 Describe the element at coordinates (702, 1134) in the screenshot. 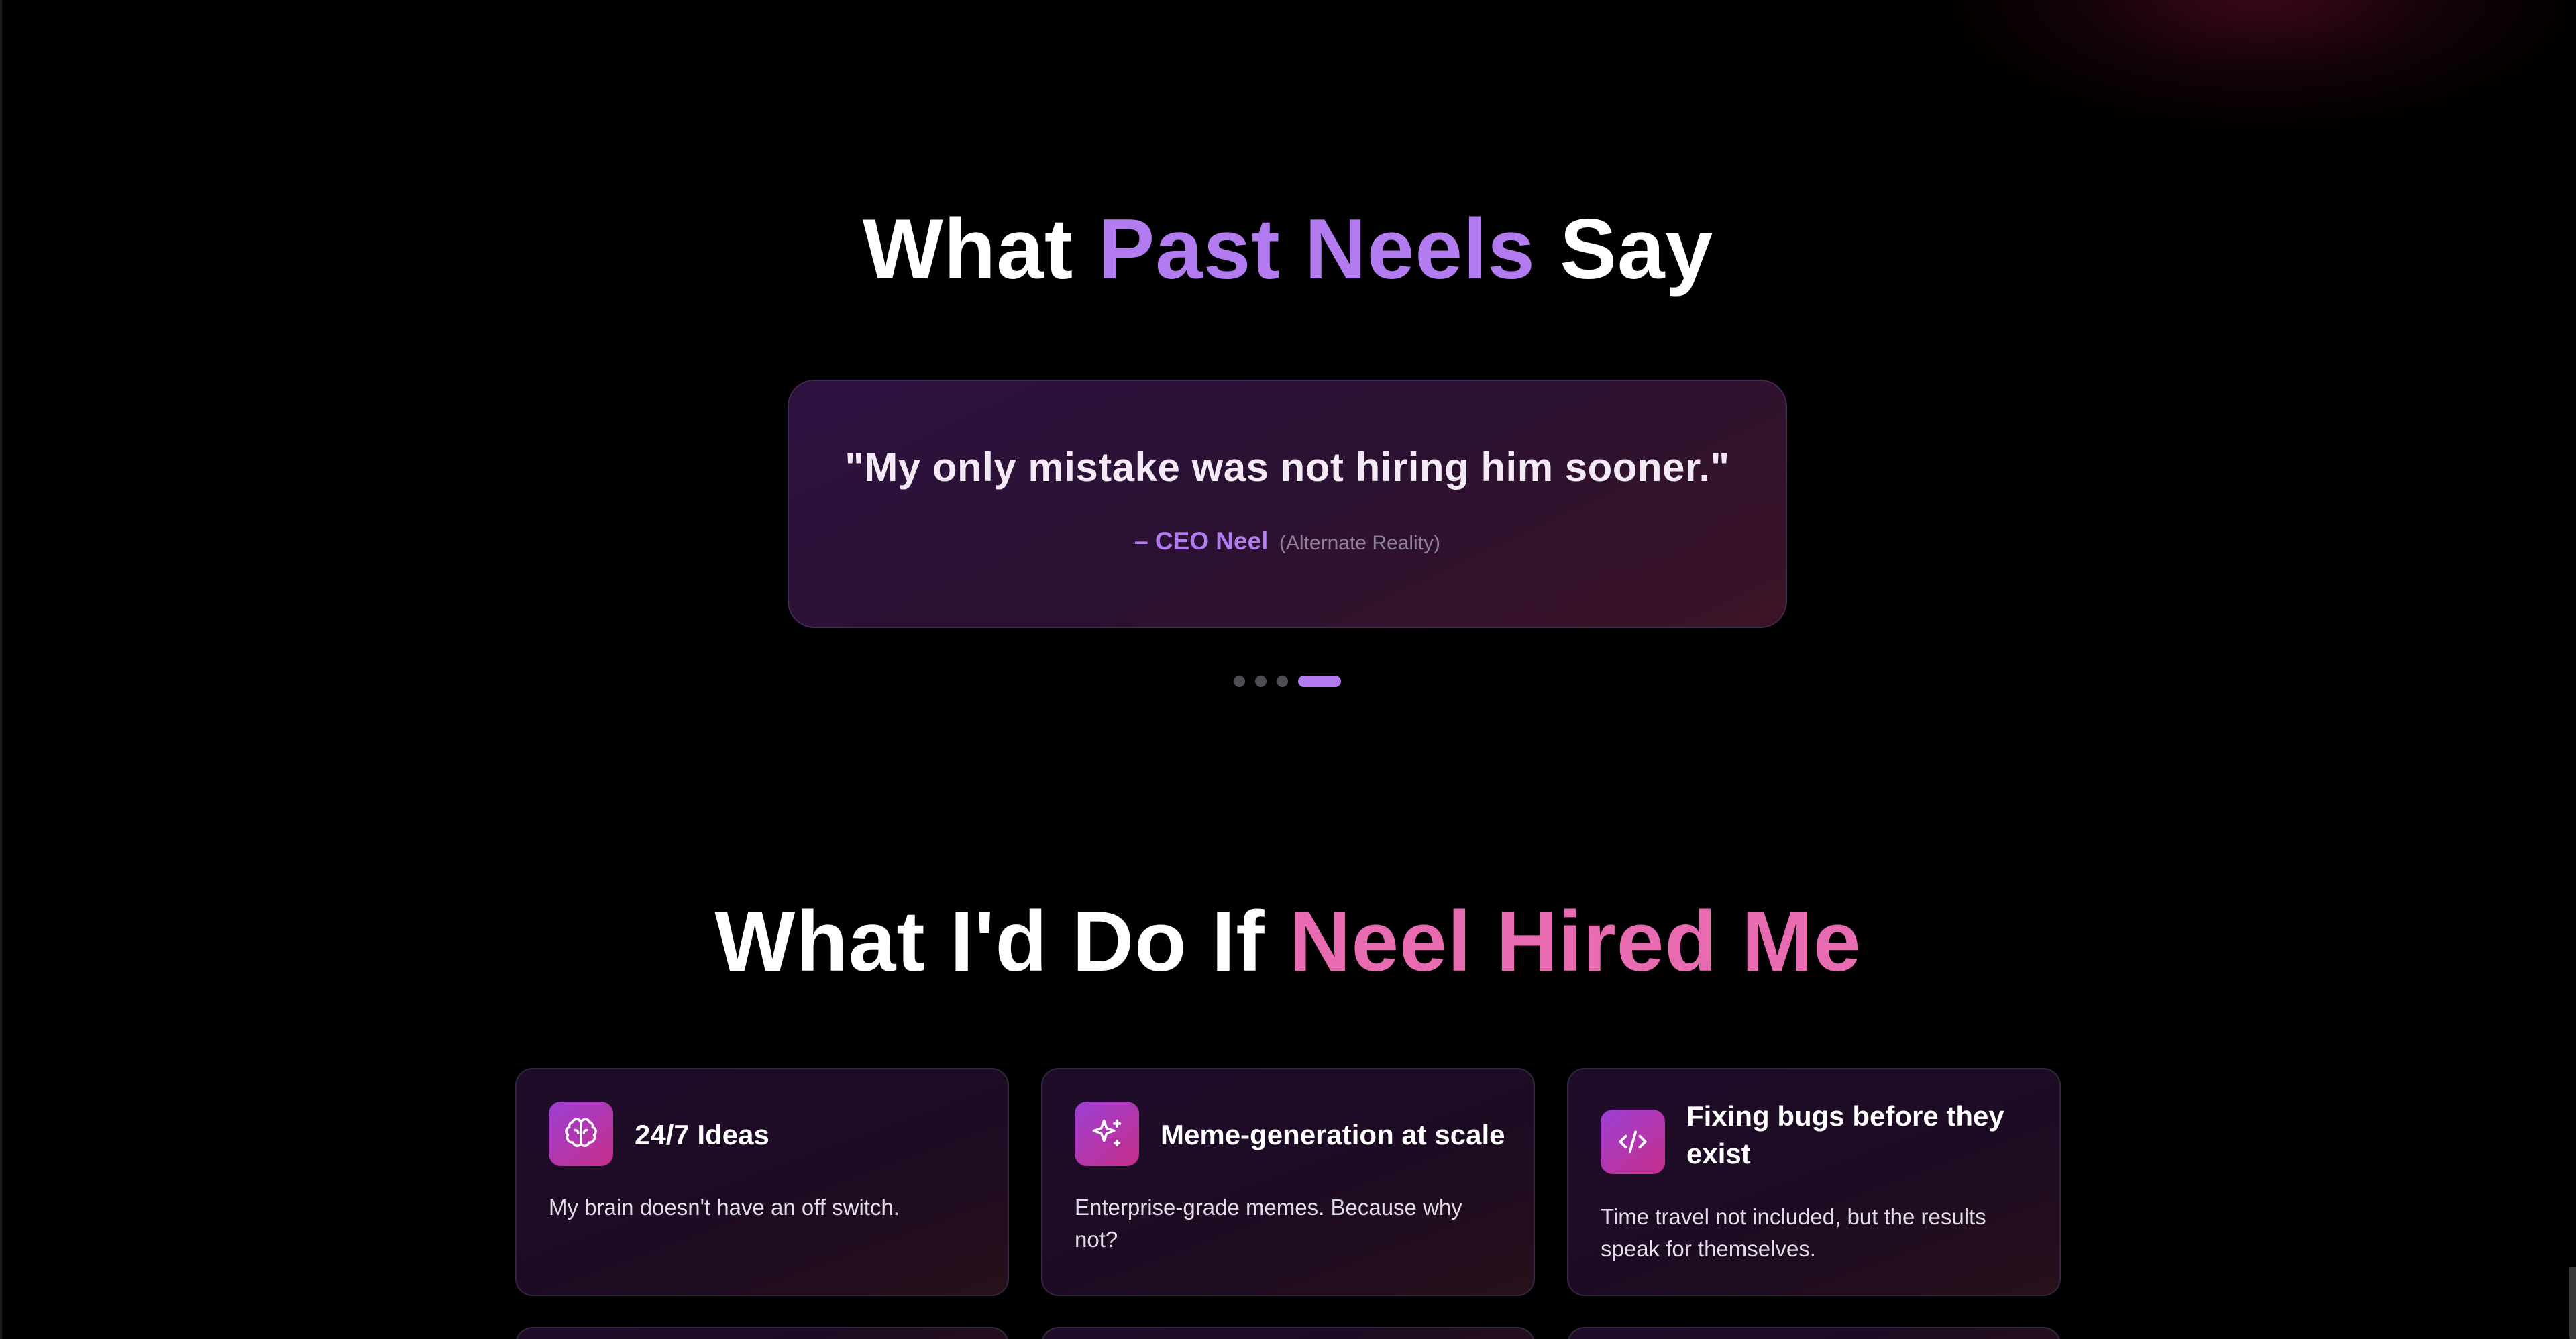

I see `feature-card-title: 24/7 Ideas` at that location.